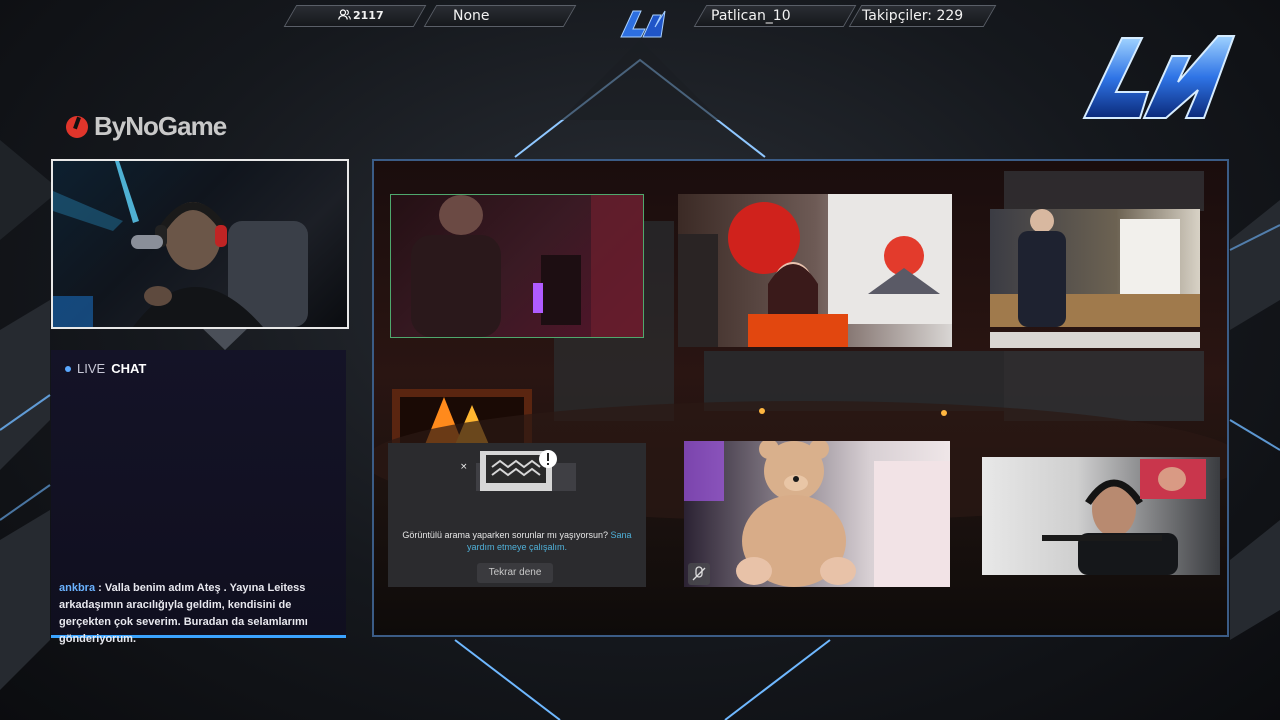 The width and height of the screenshot is (1280, 720). I want to click on streamer-name: Patlican_10, so click(751, 16).